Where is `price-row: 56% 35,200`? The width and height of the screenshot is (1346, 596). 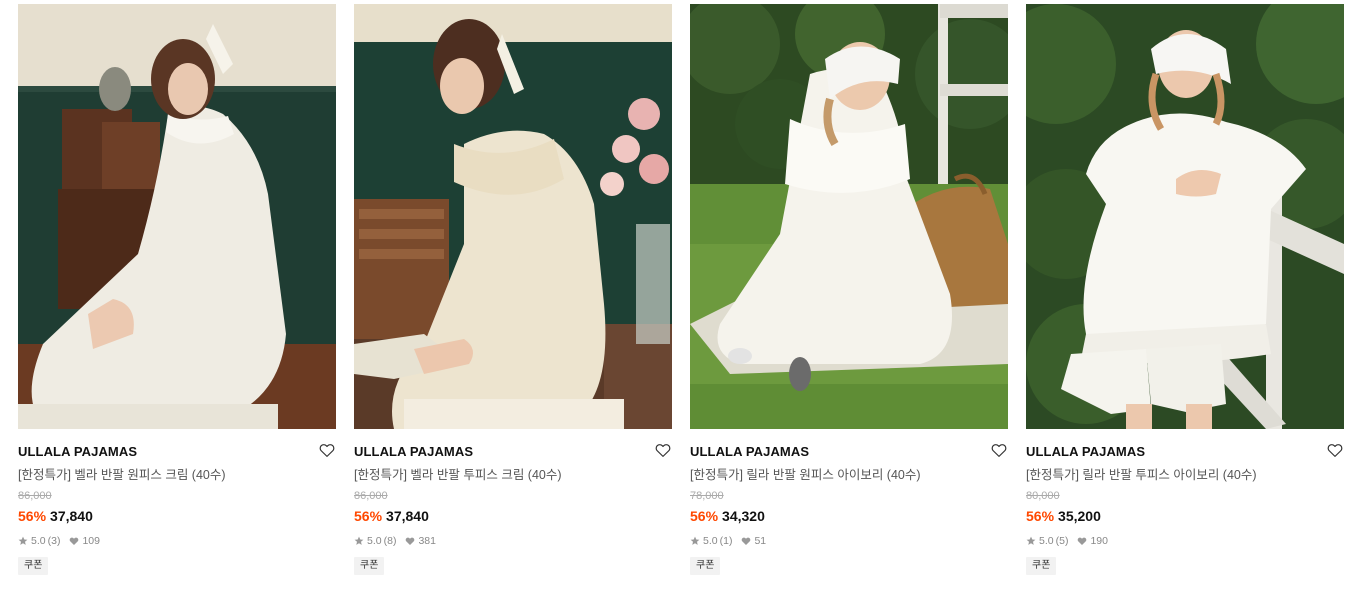 price-row: 56% 35,200 is located at coordinates (1185, 516).